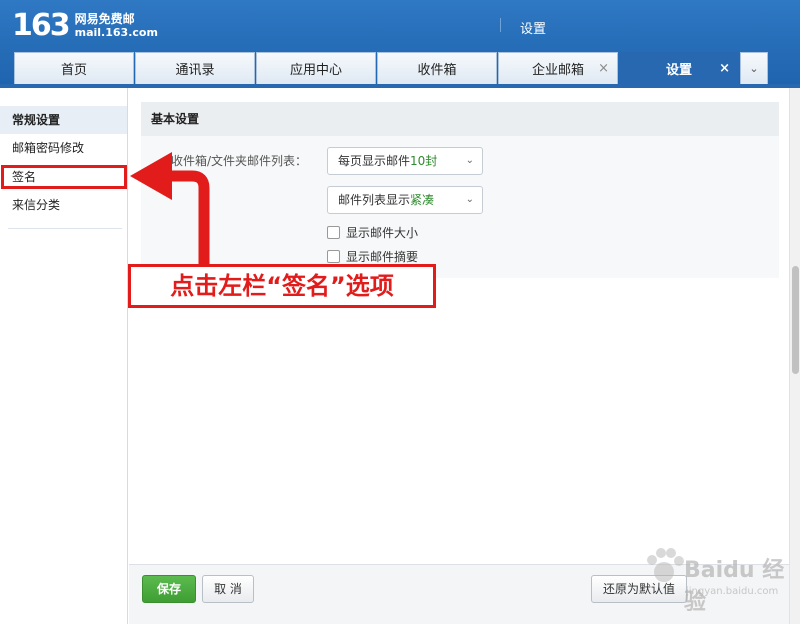 The height and width of the screenshot is (624, 800). I want to click on tab-label: 收件箱, so click(437, 70).